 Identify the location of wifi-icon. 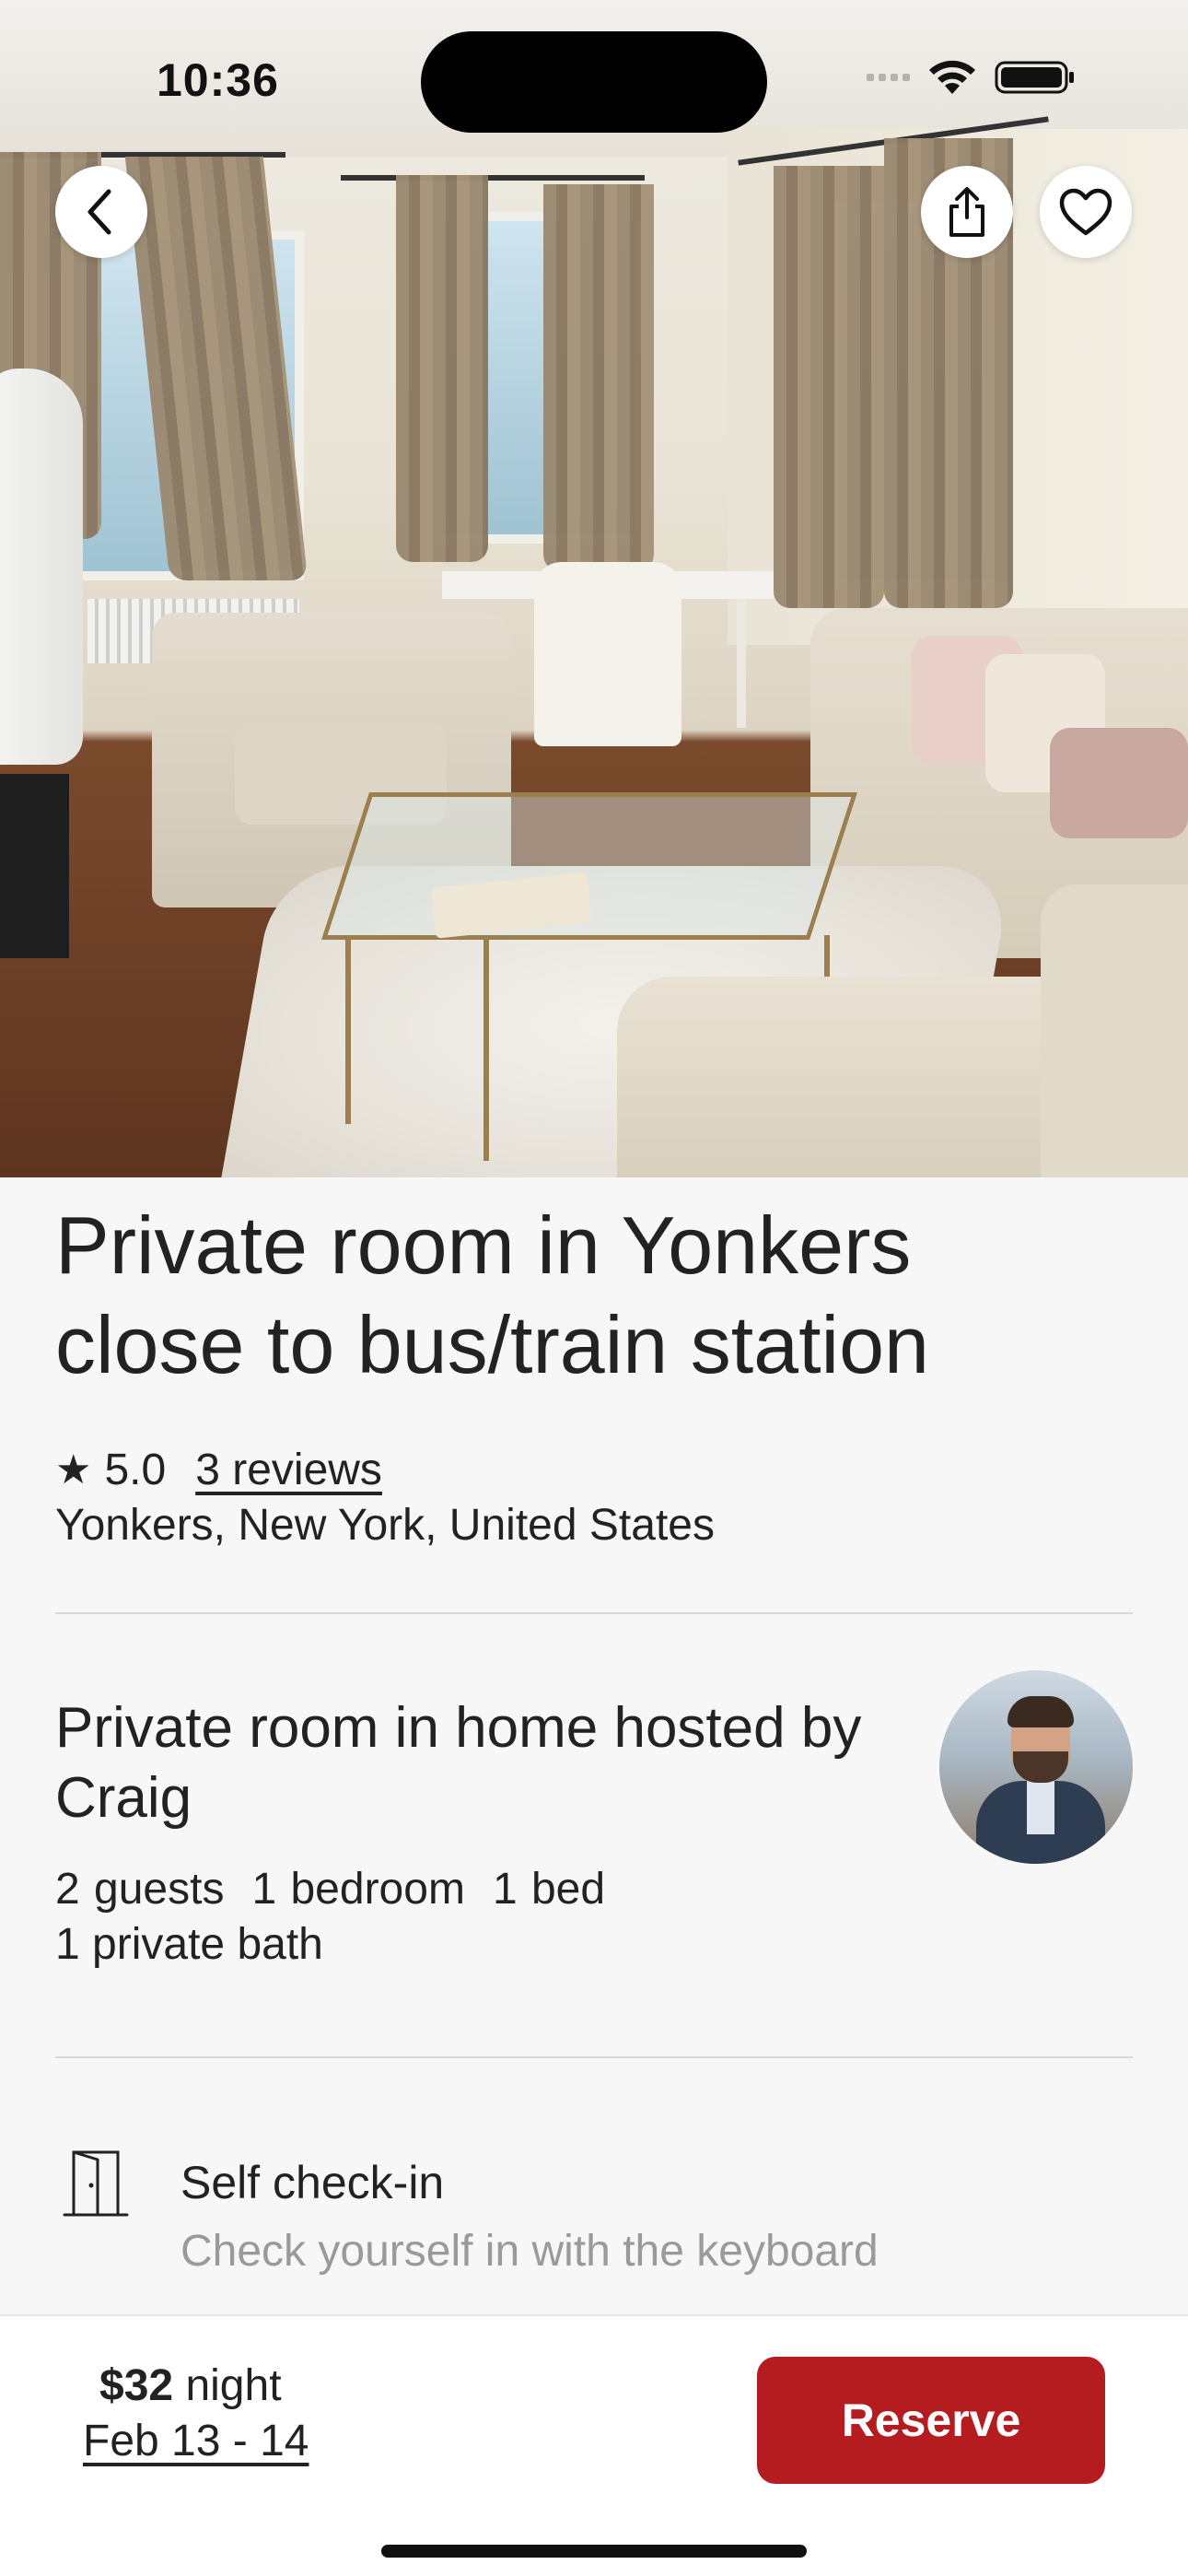
(952, 77).